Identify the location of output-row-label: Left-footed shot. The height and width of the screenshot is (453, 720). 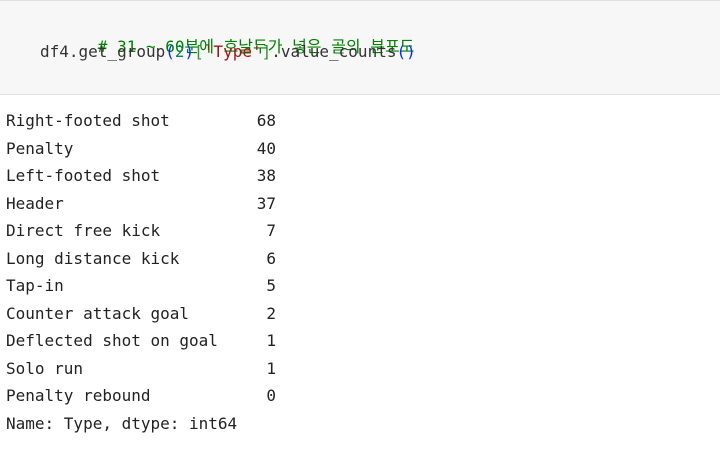
(83, 175).